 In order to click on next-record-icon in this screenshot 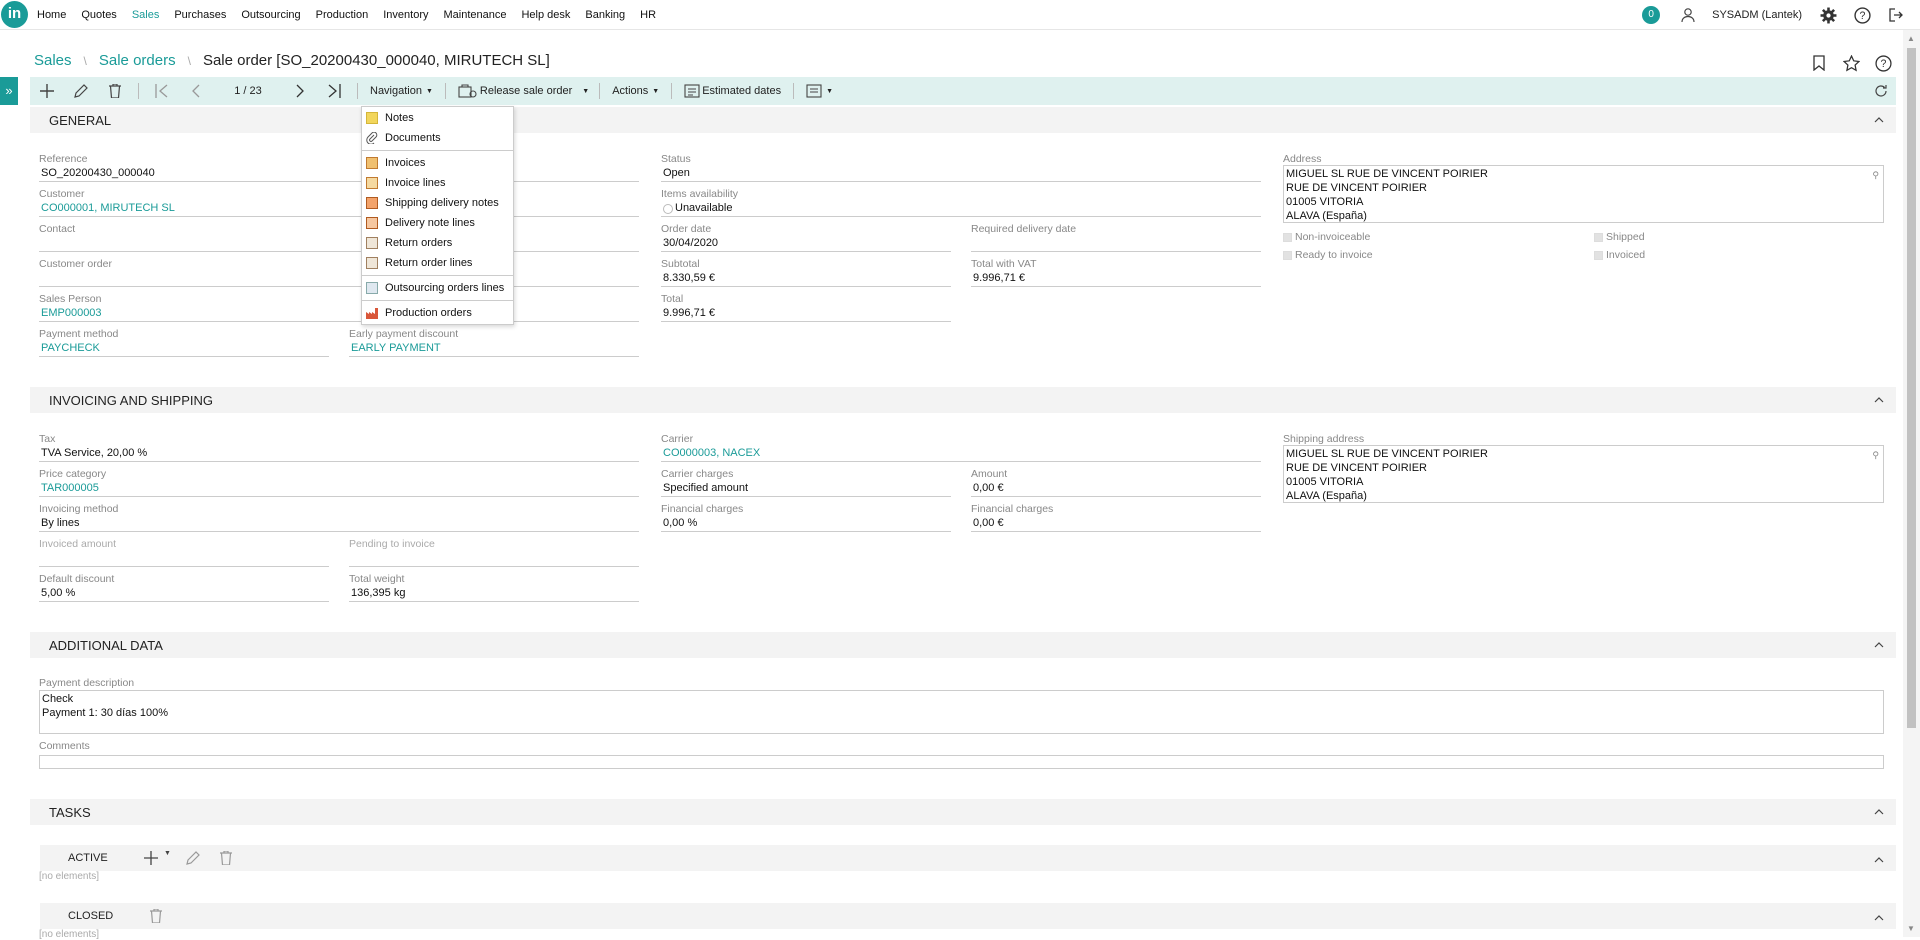, I will do `click(300, 91)`.